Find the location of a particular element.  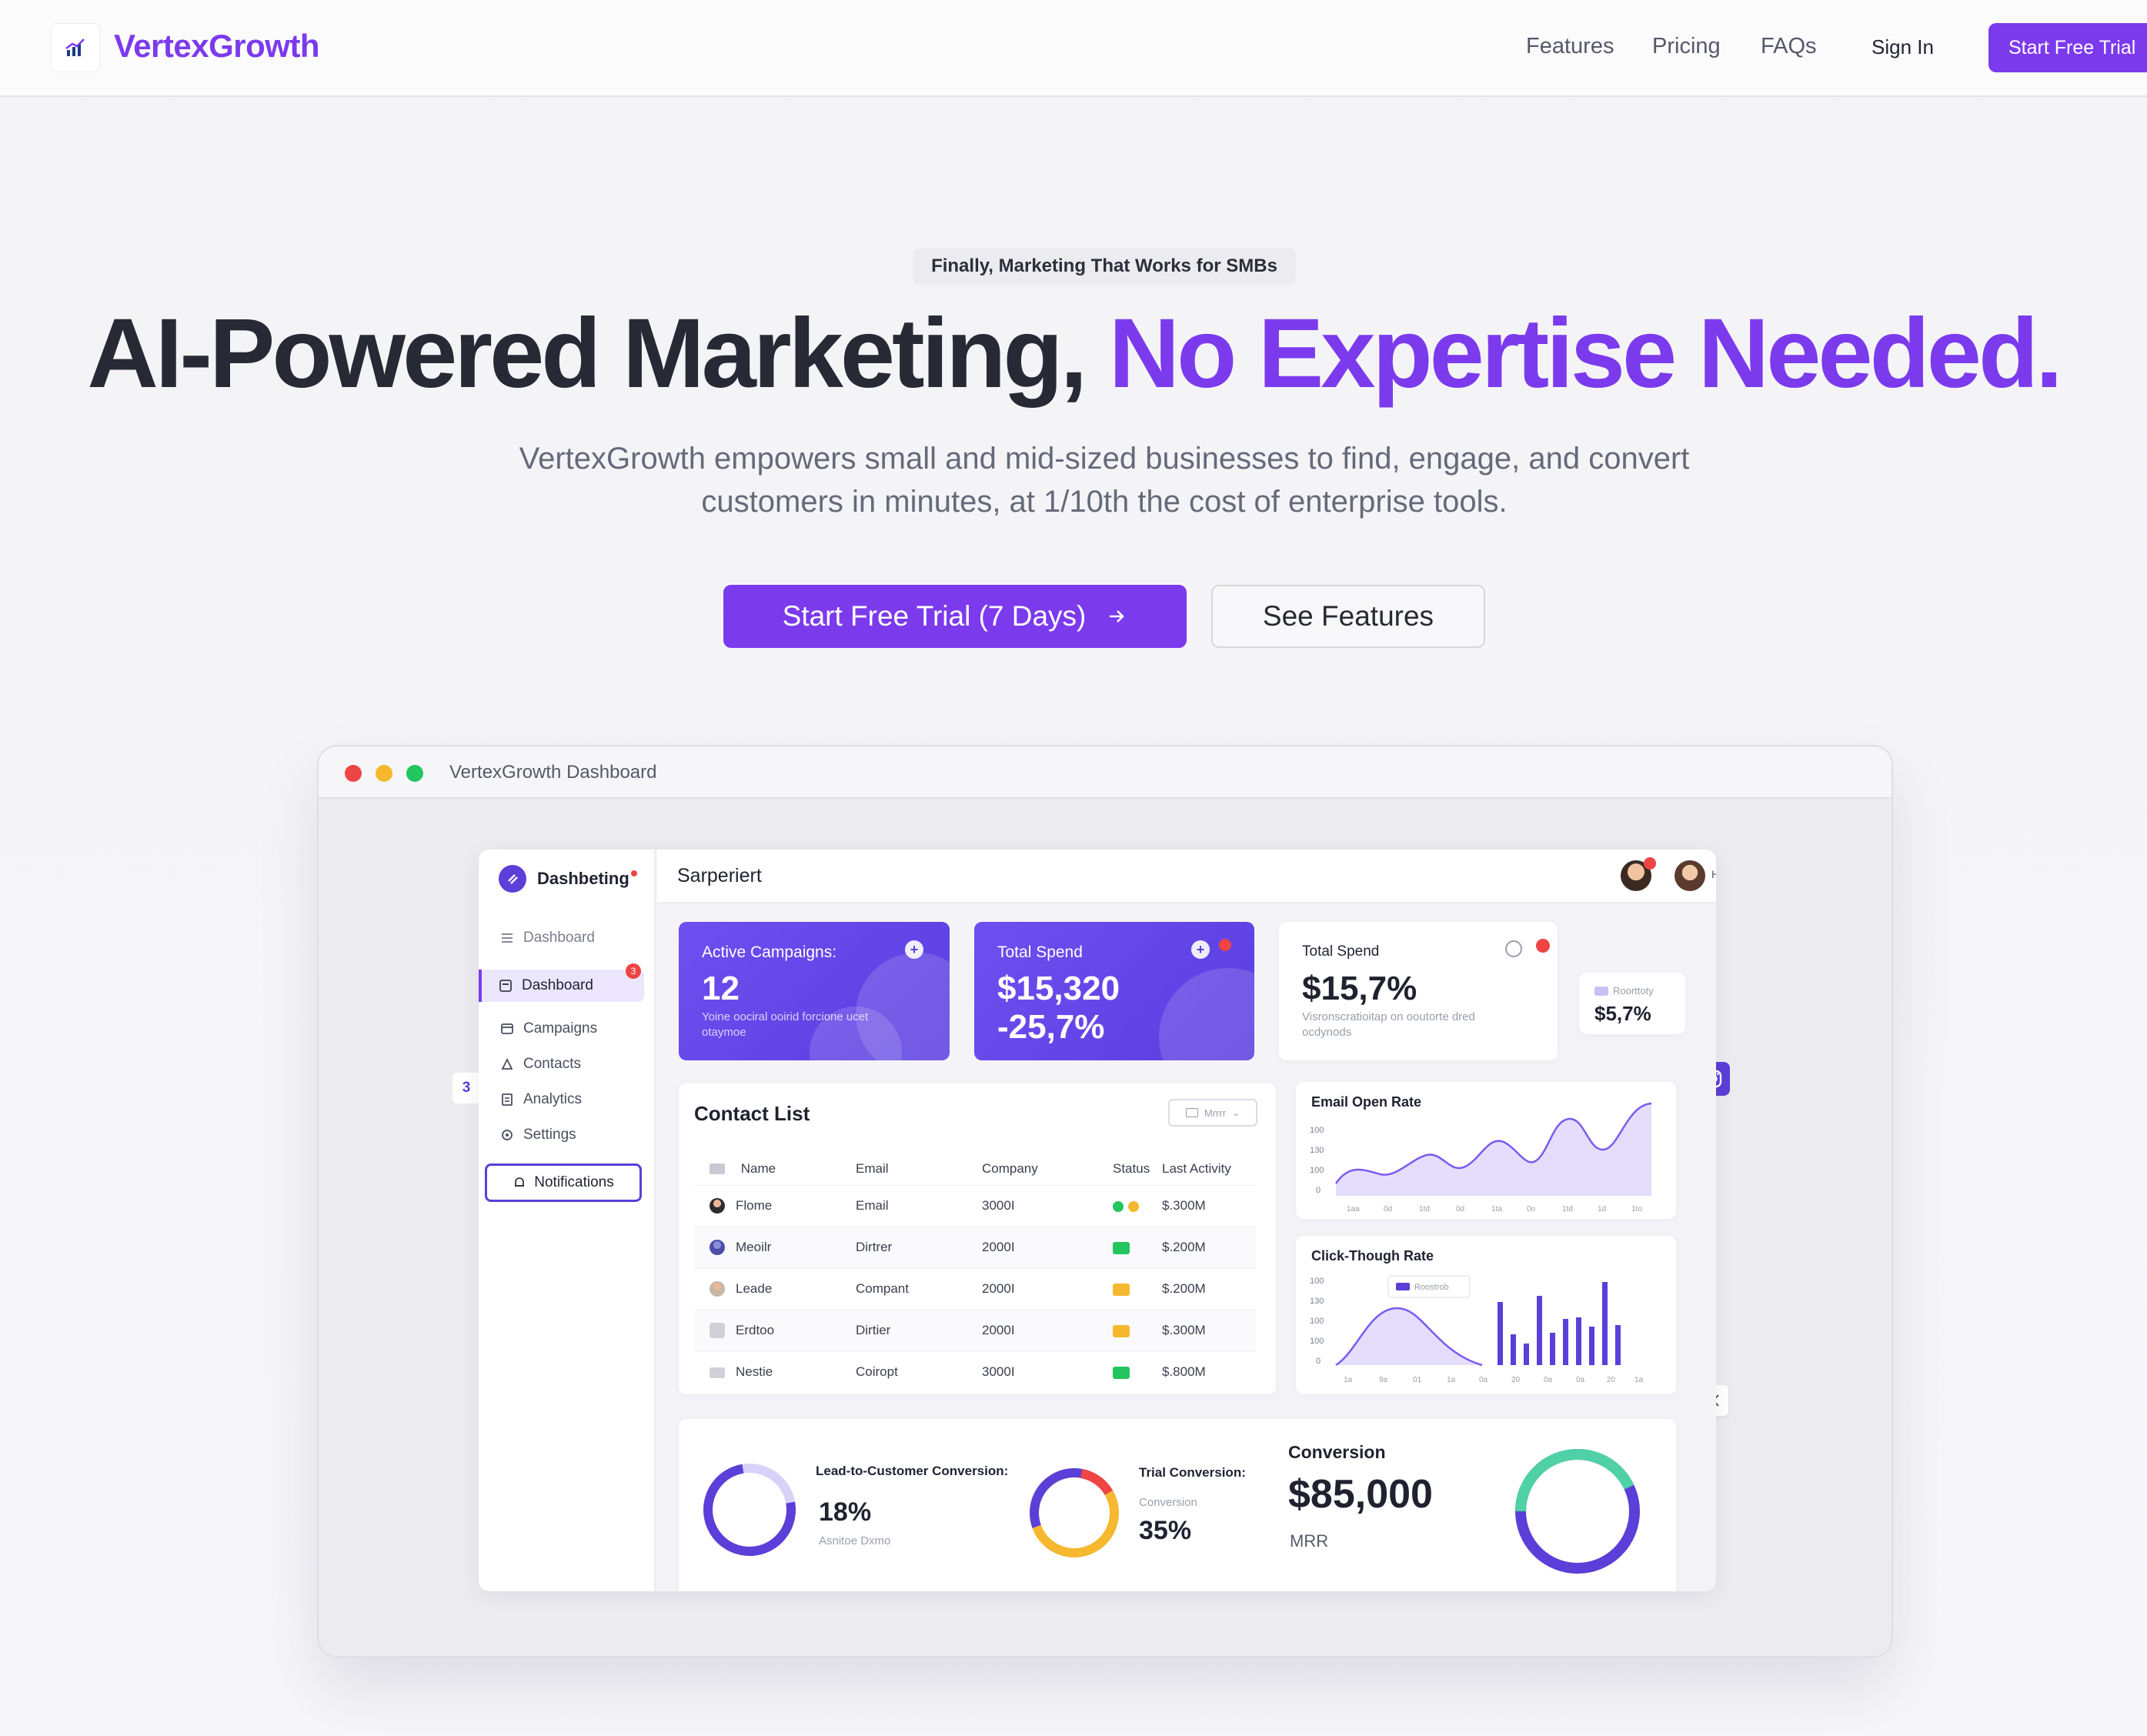

lead-conversion-sub: Asnitoe Dxmo is located at coordinates (855, 1540).